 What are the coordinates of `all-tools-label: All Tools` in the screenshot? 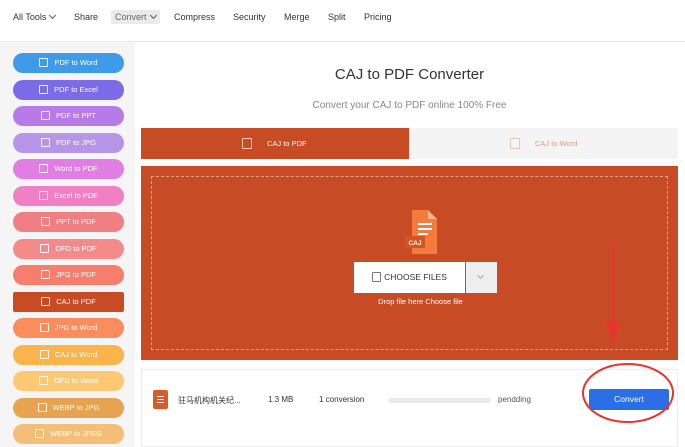 It's located at (30, 17).